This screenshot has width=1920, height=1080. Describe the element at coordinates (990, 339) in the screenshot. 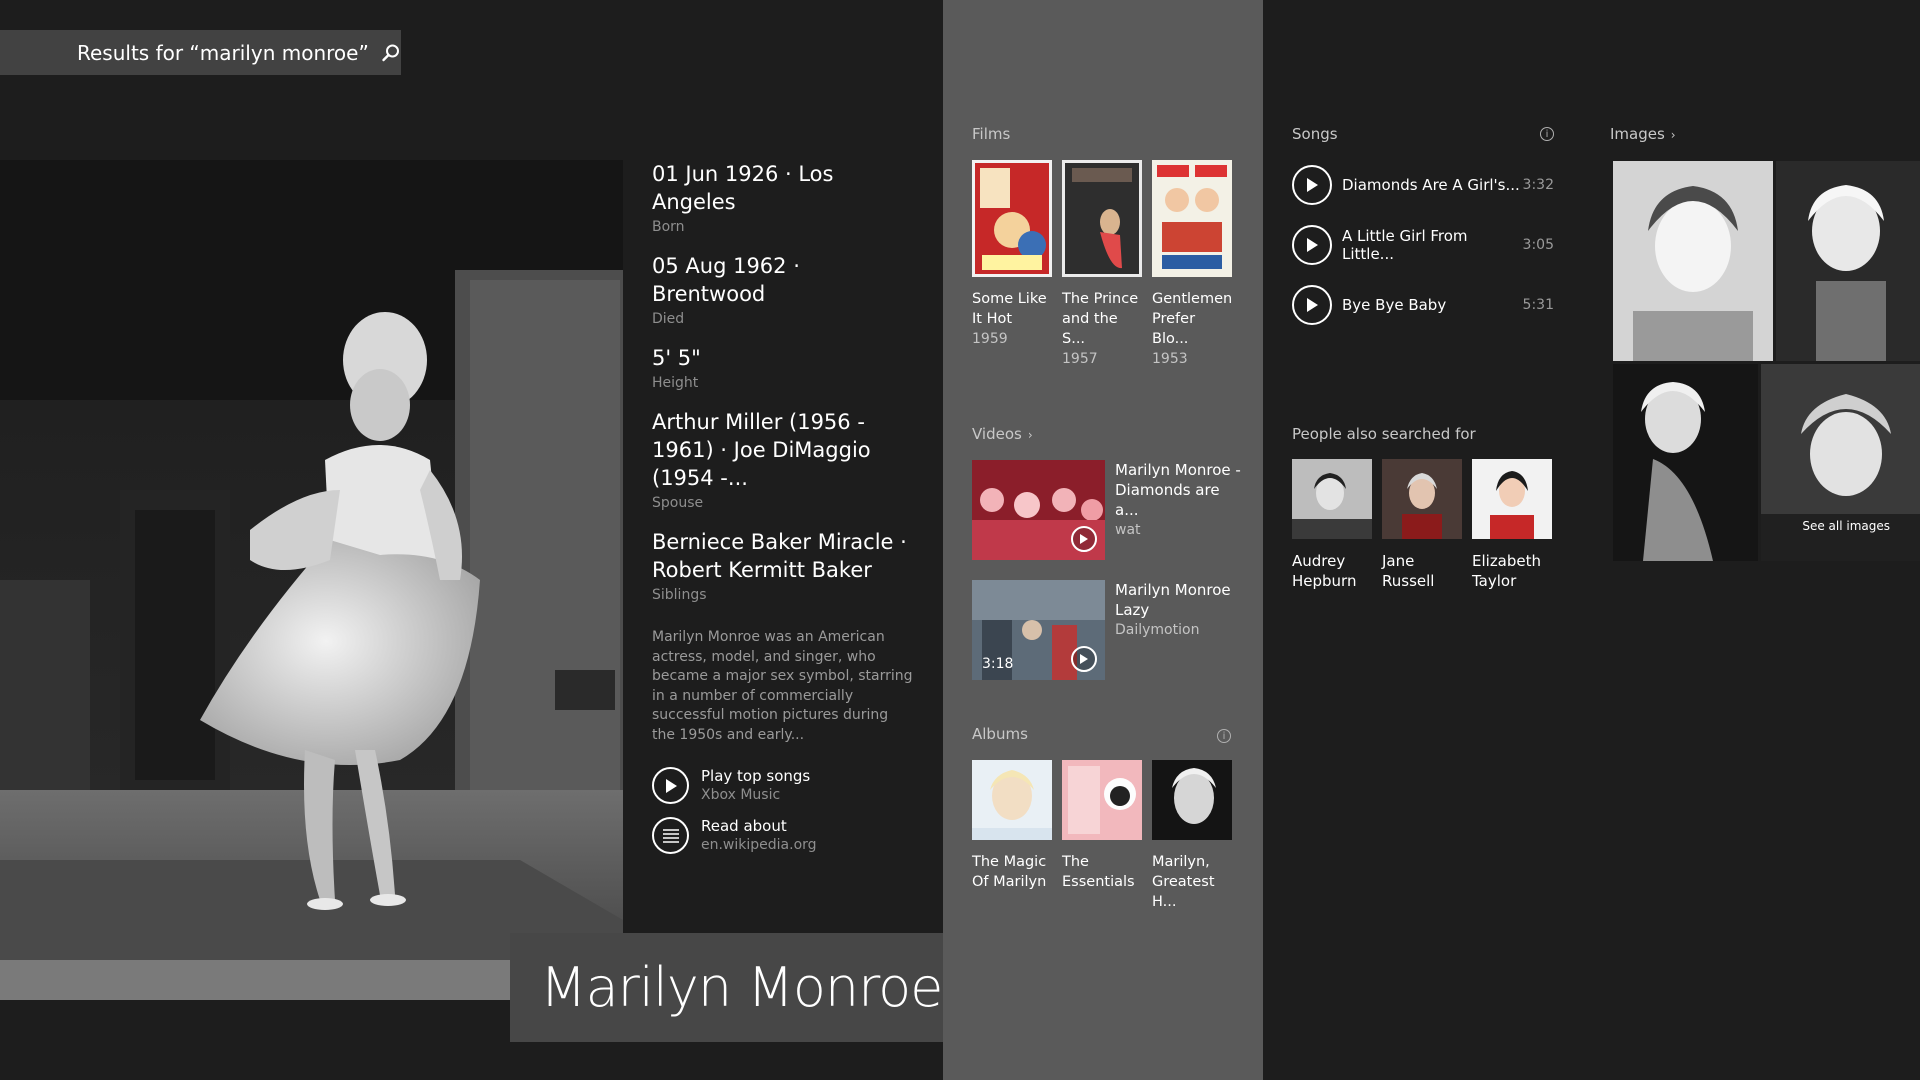

I see `film-year: 1959` at that location.